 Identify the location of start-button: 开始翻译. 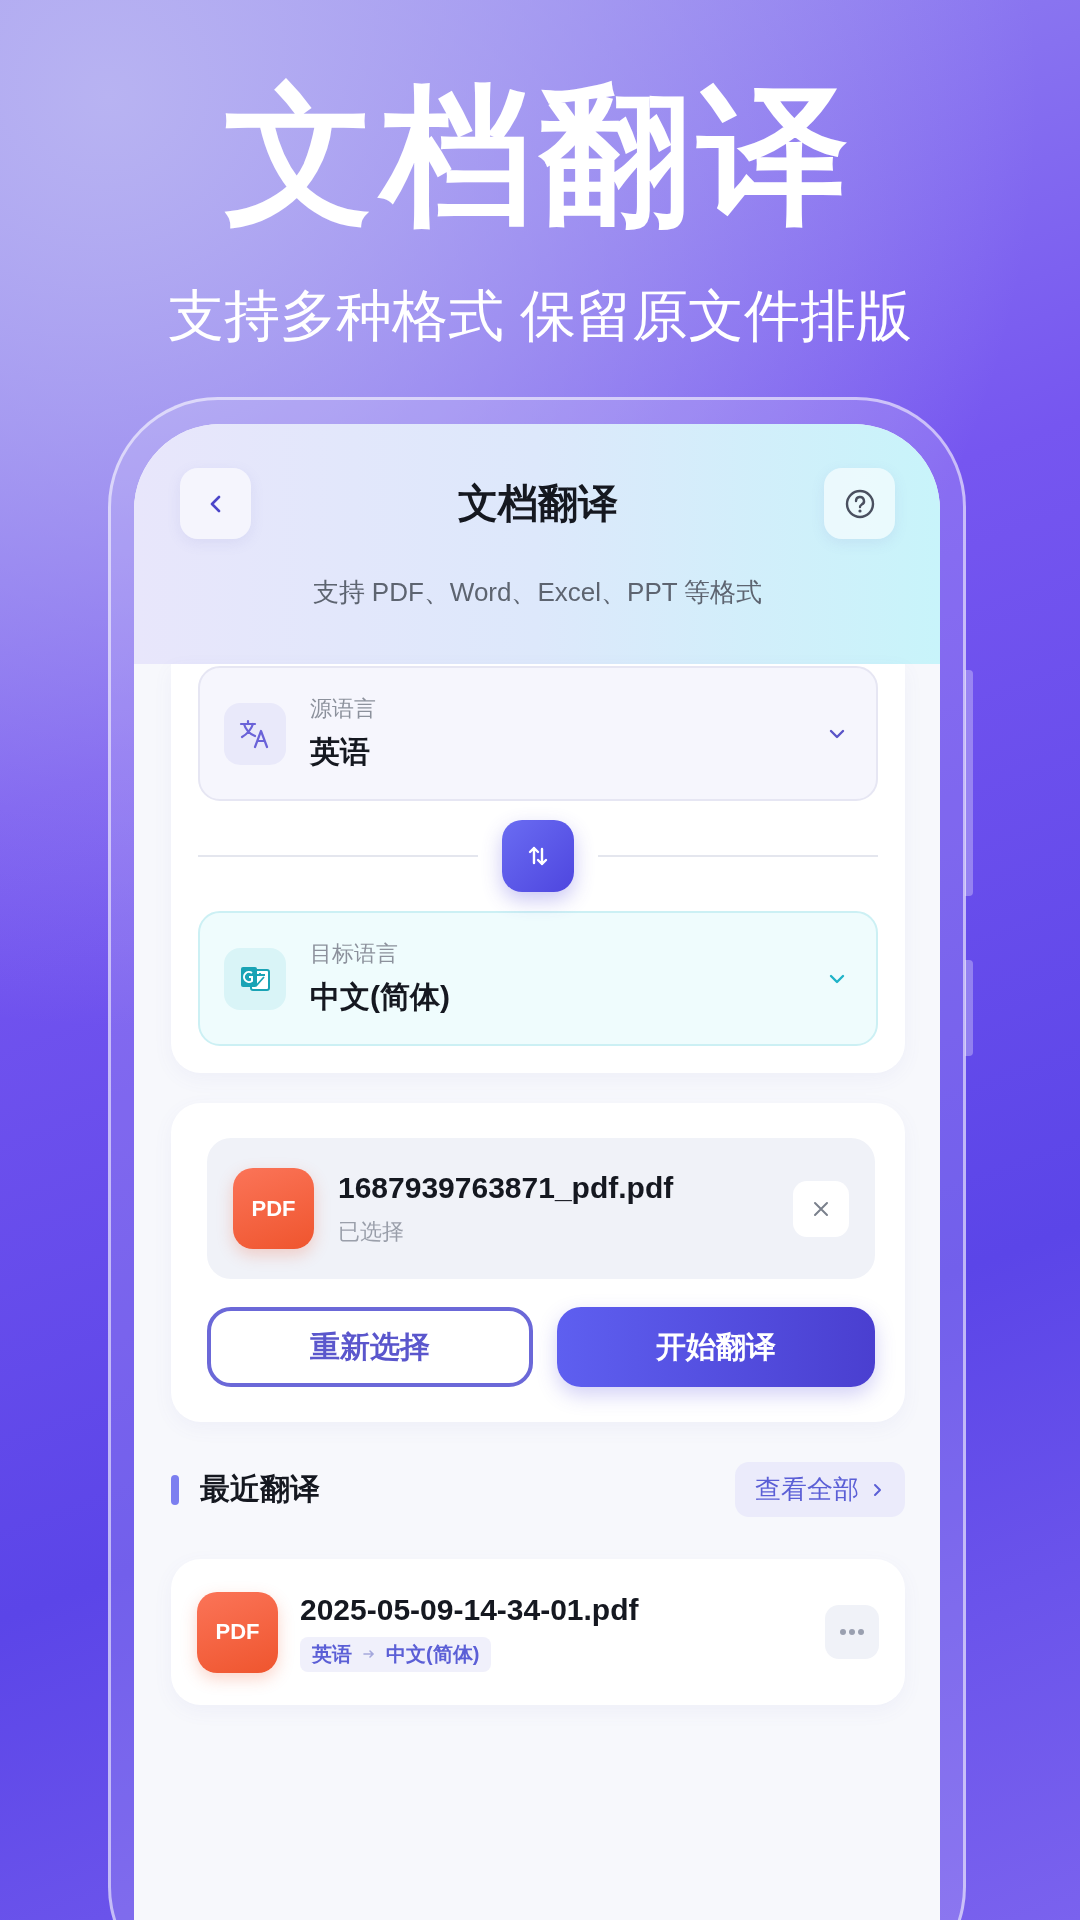
(716, 1347).